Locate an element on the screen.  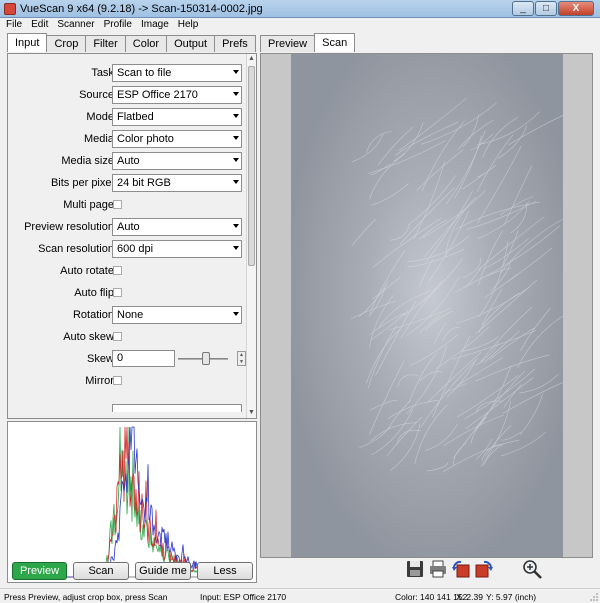
bits-per-pixel-select: 24 bit RGB is located at coordinates (177, 183).